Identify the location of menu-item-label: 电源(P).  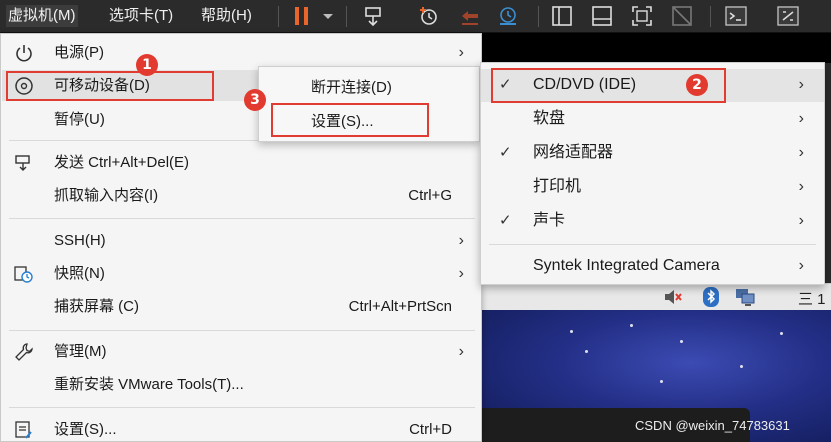
(79, 52).